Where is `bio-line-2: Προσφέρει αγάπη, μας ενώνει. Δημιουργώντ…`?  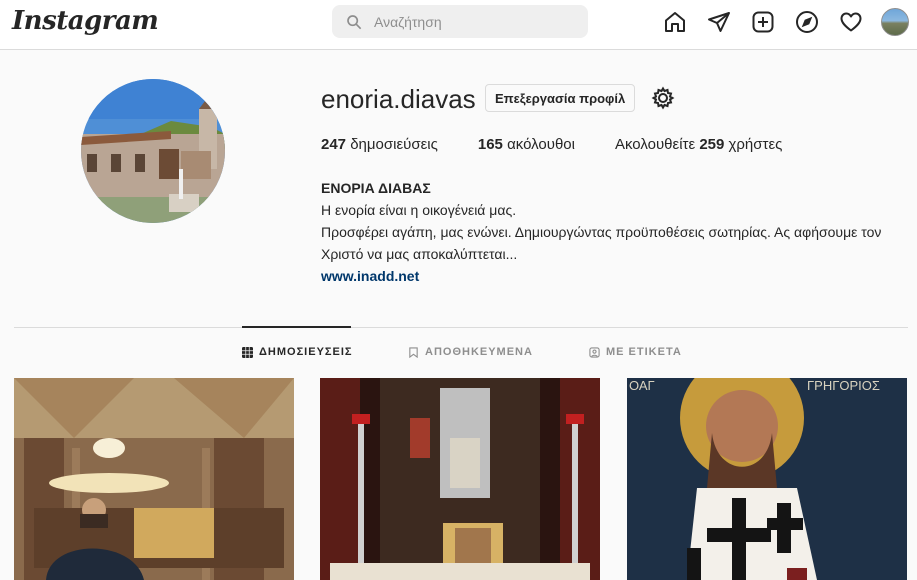 bio-line-2: Προσφέρει αγάπη, μας ενώνει. Δημιουργώντ… is located at coordinates (601, 243).